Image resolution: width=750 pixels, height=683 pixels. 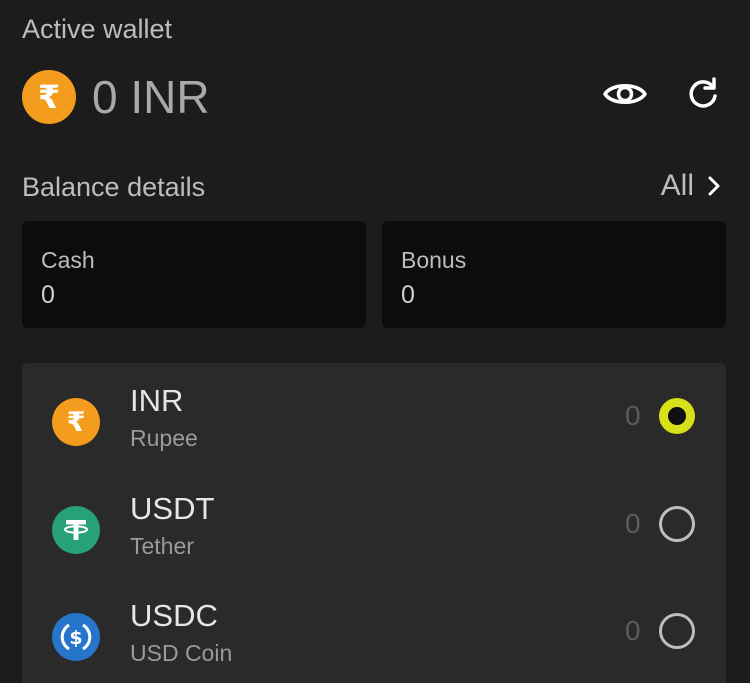 I want to click on bonus-label: Bonus, so click(x=434, y=260).